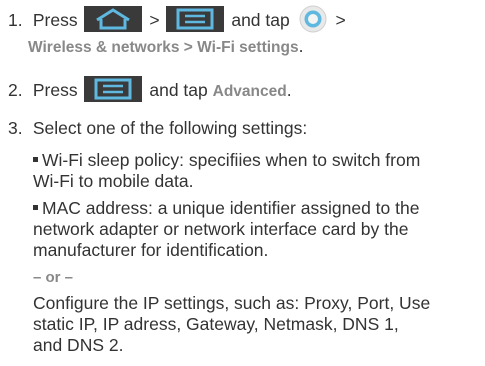 This screenshot has height=366, width=485. Describe the element at coordinates (313, 19) in the screenshot. I see `settings-icon` at that location.